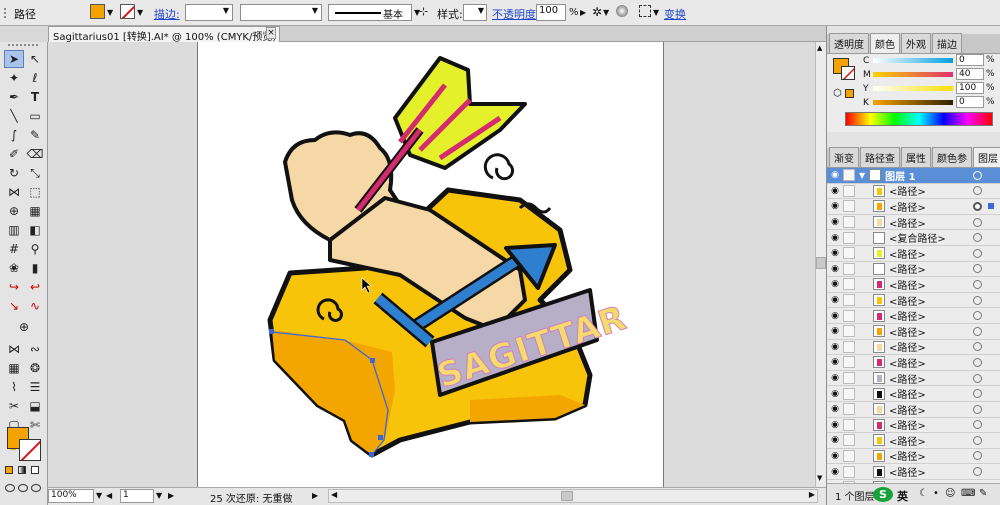  What do you see at coordinates (913, 88) in the screenshot?
I see `channel-slider-y` at bounding box center [913, 88].